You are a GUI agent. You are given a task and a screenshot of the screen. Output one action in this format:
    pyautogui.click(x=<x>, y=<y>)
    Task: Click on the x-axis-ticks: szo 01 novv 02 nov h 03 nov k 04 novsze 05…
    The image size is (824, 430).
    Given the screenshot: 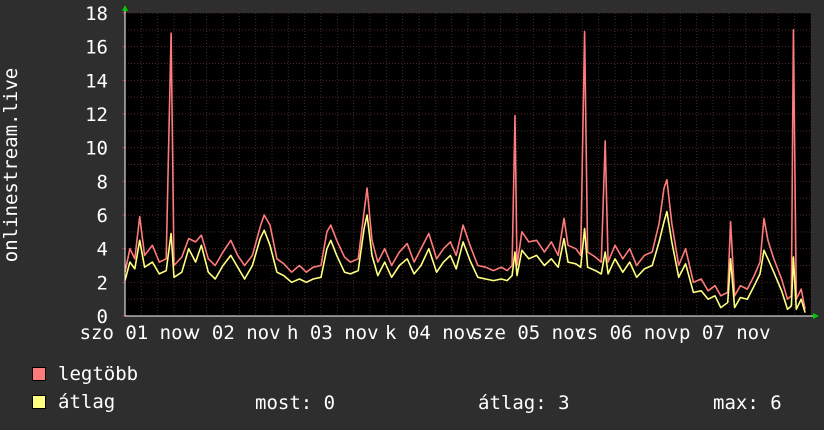 What is the action you would take?
    pyautogui.click(x=425, y=333)
    